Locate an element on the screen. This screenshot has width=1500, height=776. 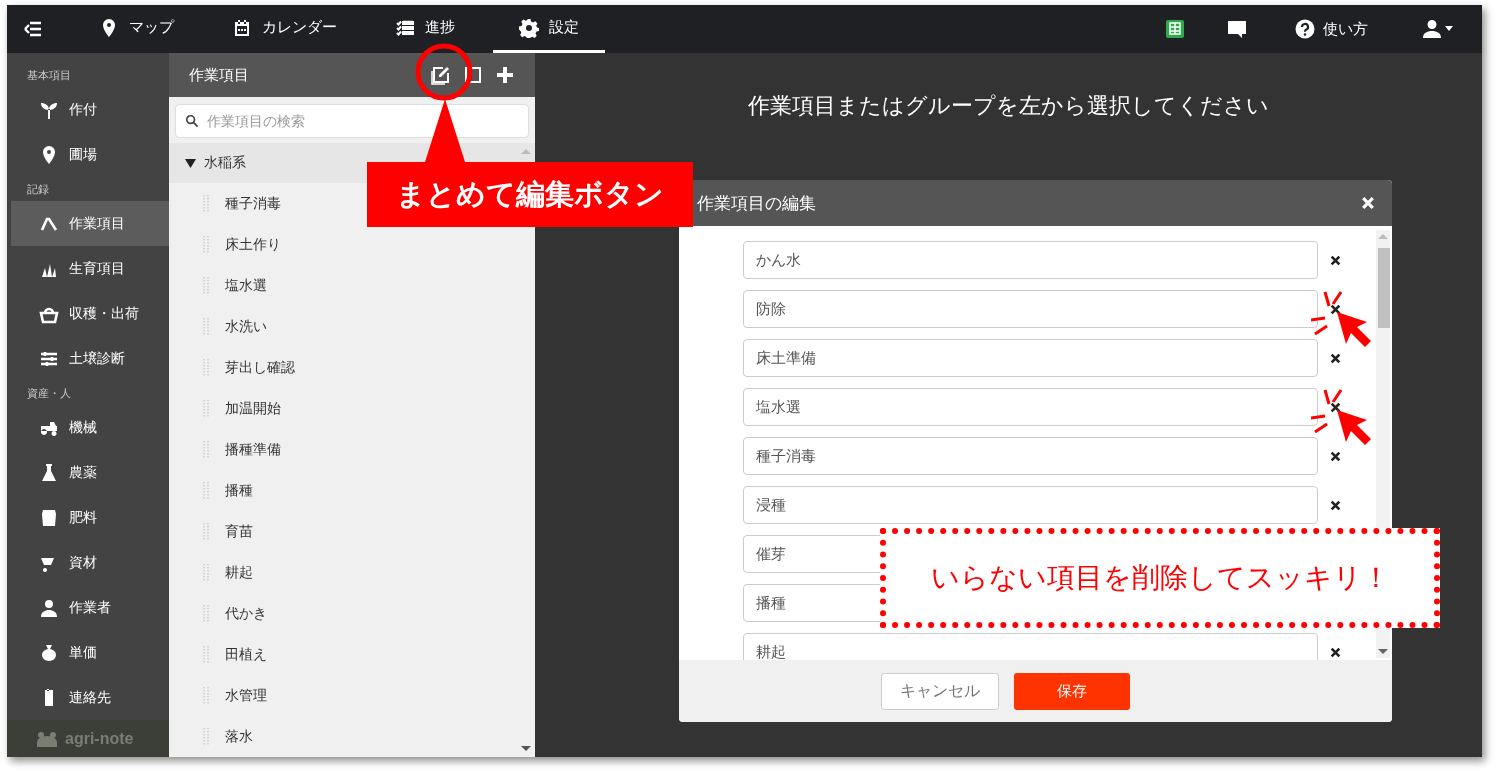
list-item: 代かき is located at coordinates (352, 613).